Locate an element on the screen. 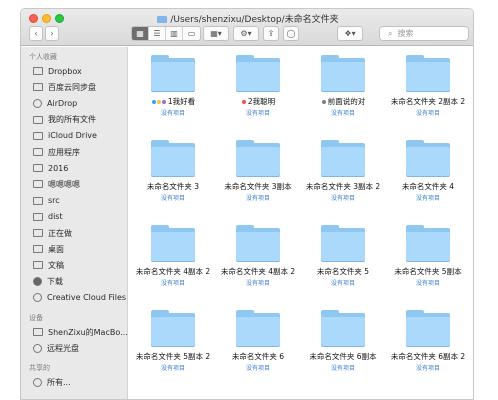 Image resolution: width=498 pixels, height=400 pixels. folder-name: 未命名文件夹 6副本 2 is located at coordinates (428, 356).